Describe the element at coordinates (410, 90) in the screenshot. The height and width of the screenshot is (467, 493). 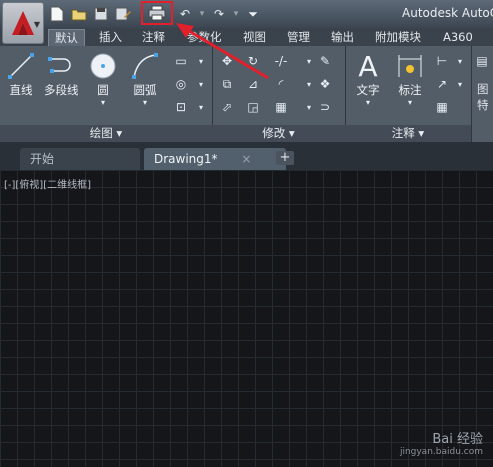
I see `dimension-label: 标注` at that location.